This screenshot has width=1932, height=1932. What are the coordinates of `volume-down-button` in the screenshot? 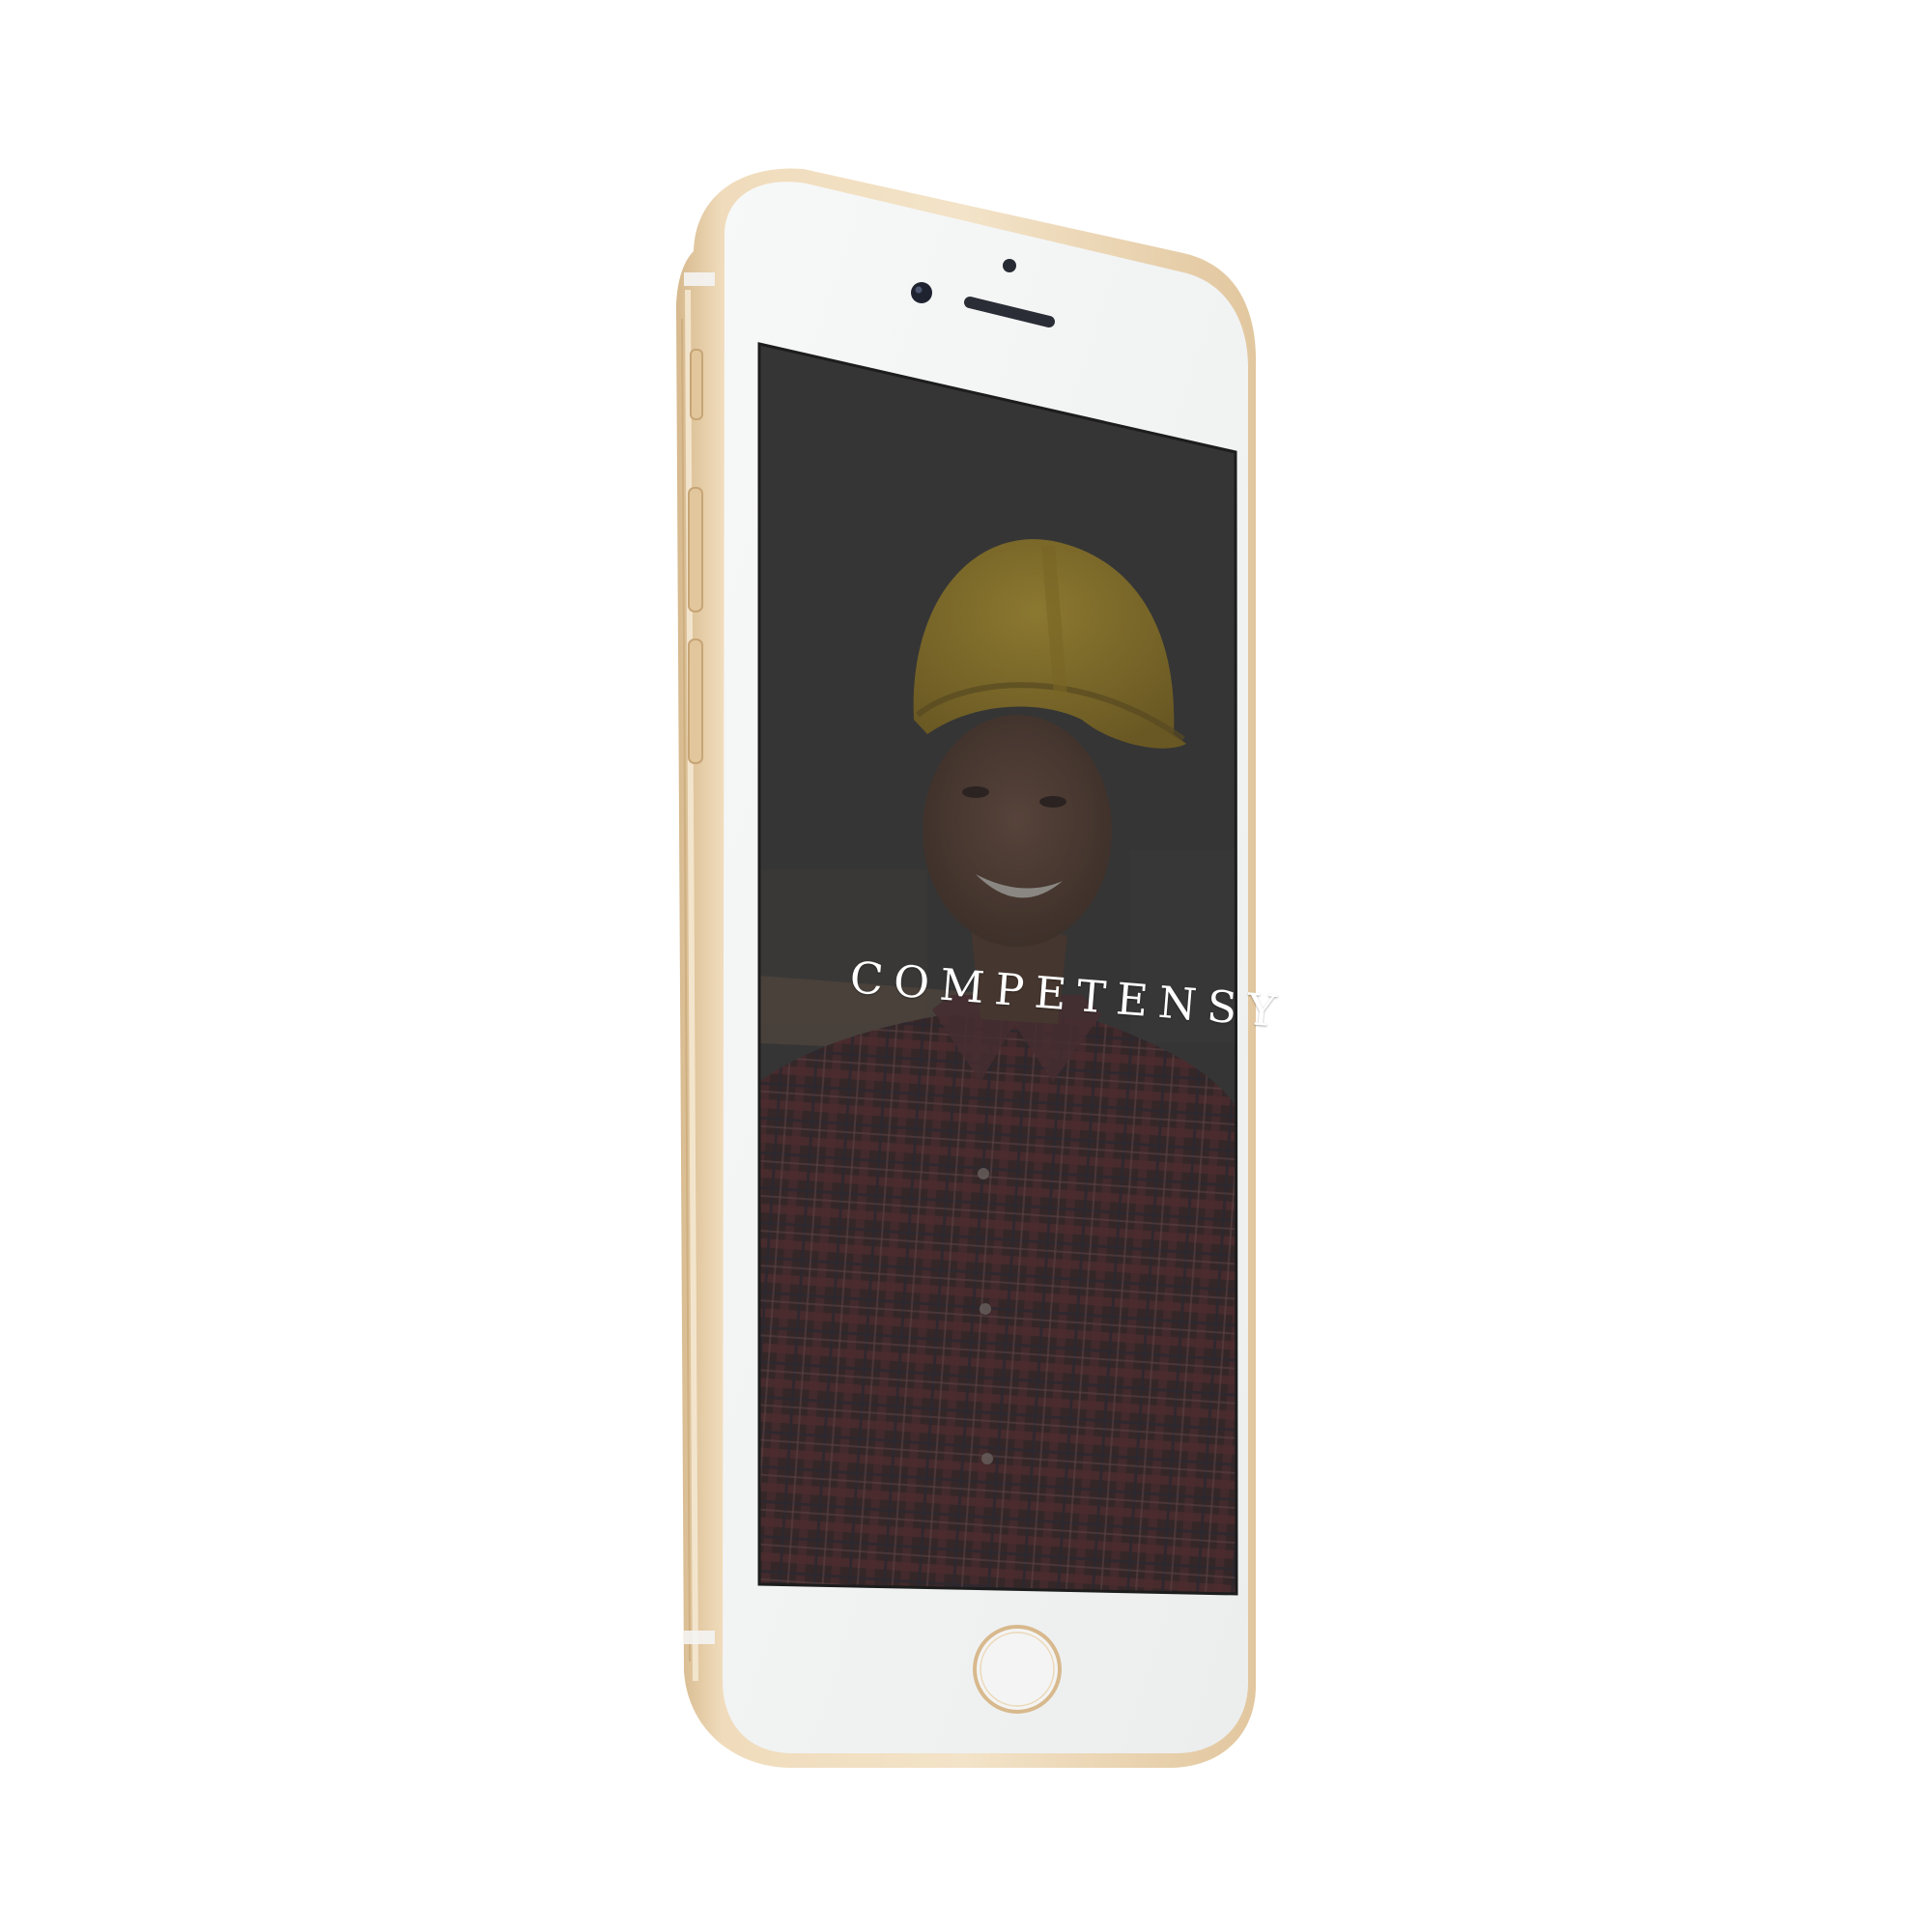 It's located at (695, 701).